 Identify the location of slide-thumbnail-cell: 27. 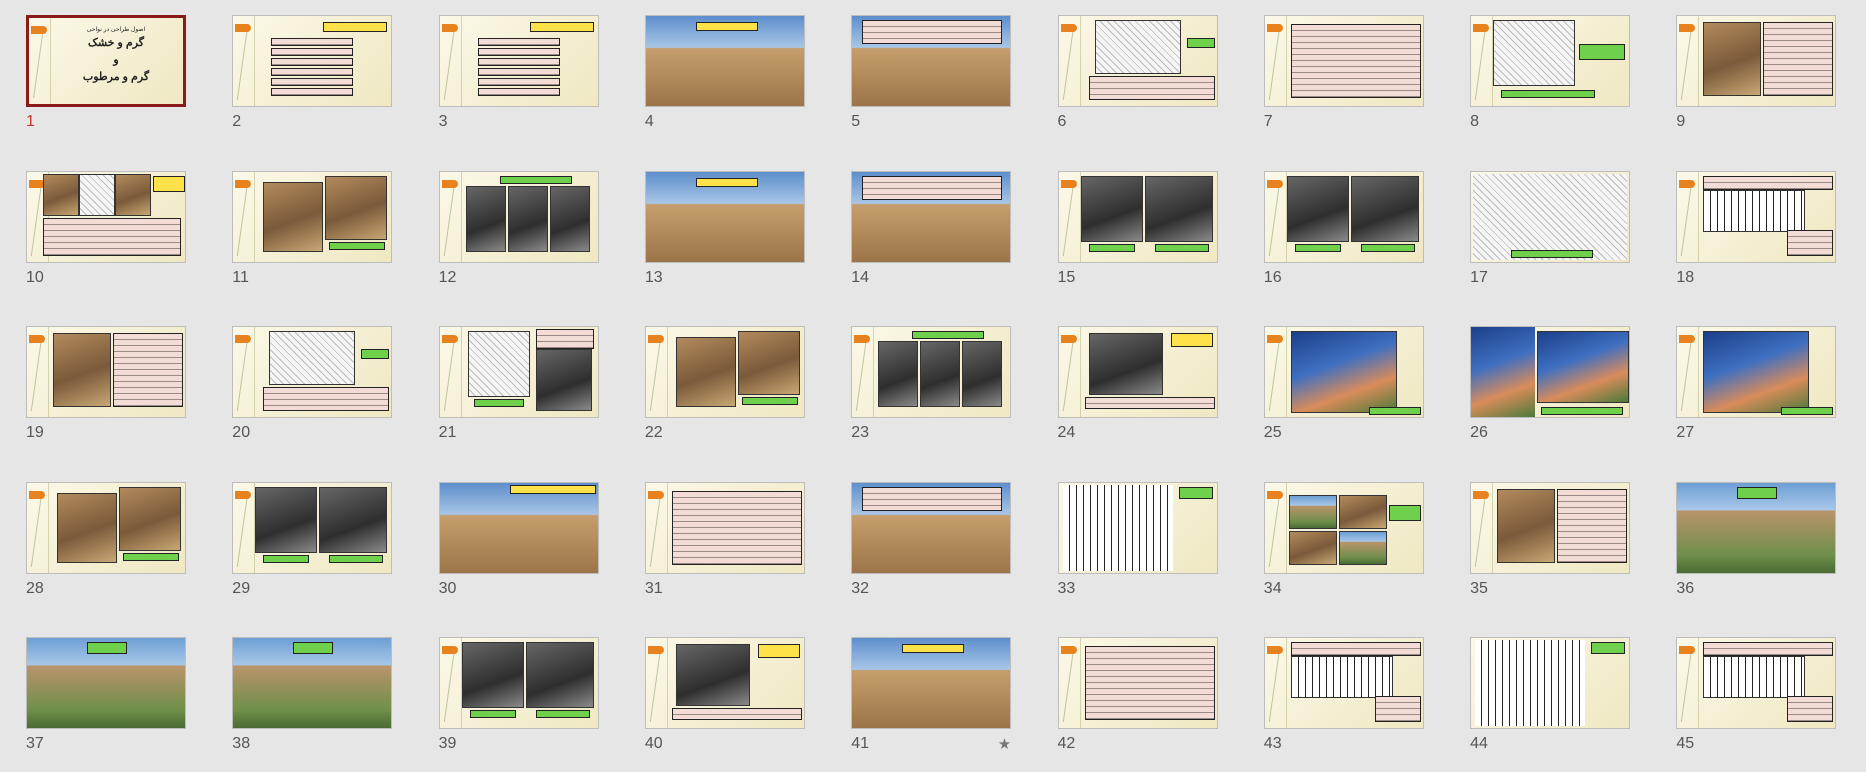
(1756, 386).